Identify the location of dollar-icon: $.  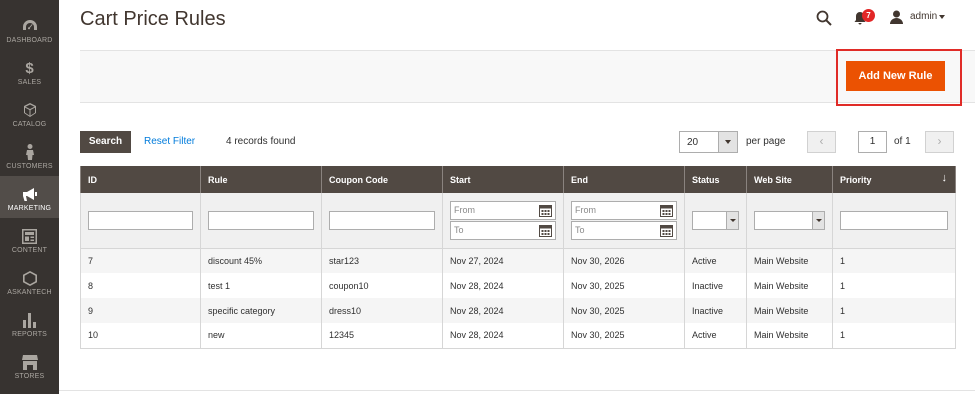
(29, 68).